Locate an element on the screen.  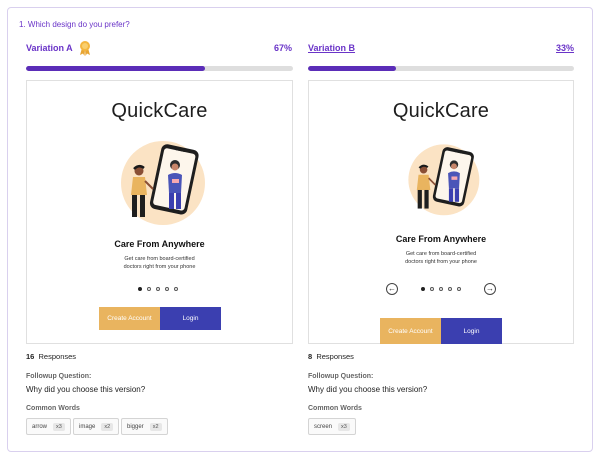
word-chip: bigger x2 is located at coordinates (144, 426).